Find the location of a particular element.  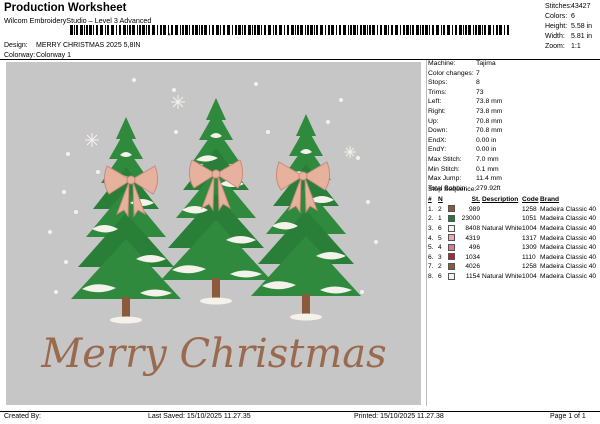

stop-n: 3 is located at coordinates (440, 257).